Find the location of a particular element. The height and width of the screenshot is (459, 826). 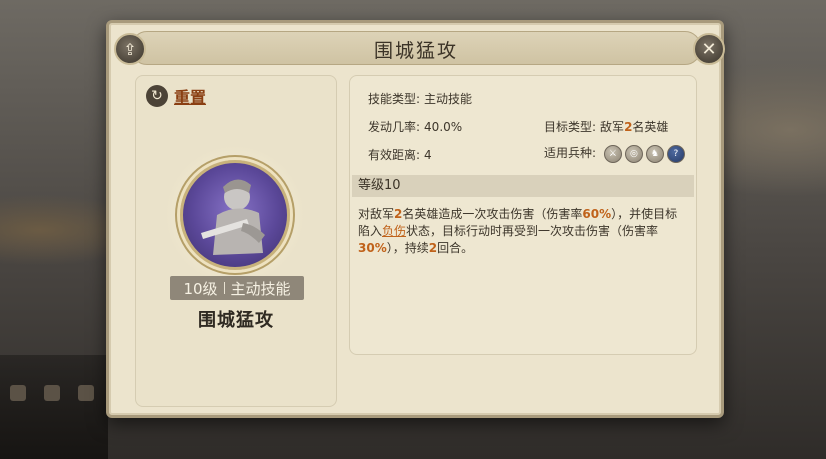

reset-label: 重置 is located at coordinates (190, 97).